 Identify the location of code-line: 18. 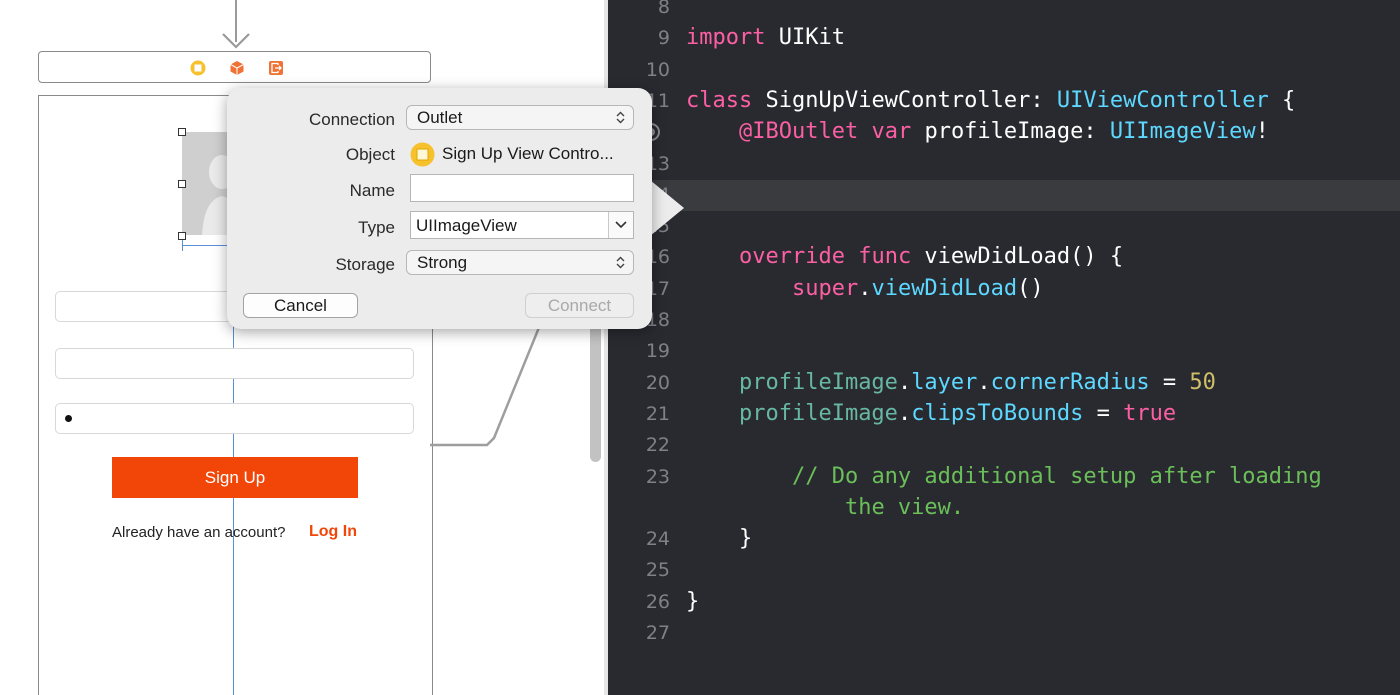
(1004, 320).